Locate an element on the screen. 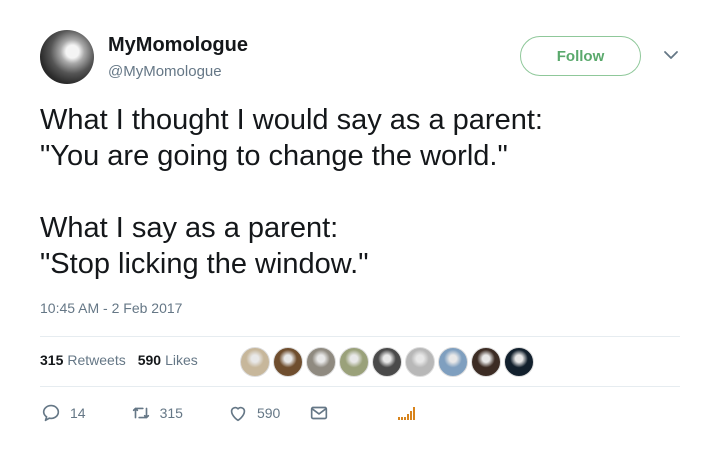 The height and width of the screenshot is (454, 720). tweet-actions: 14 315 590 is located at coordinates (228, 413).